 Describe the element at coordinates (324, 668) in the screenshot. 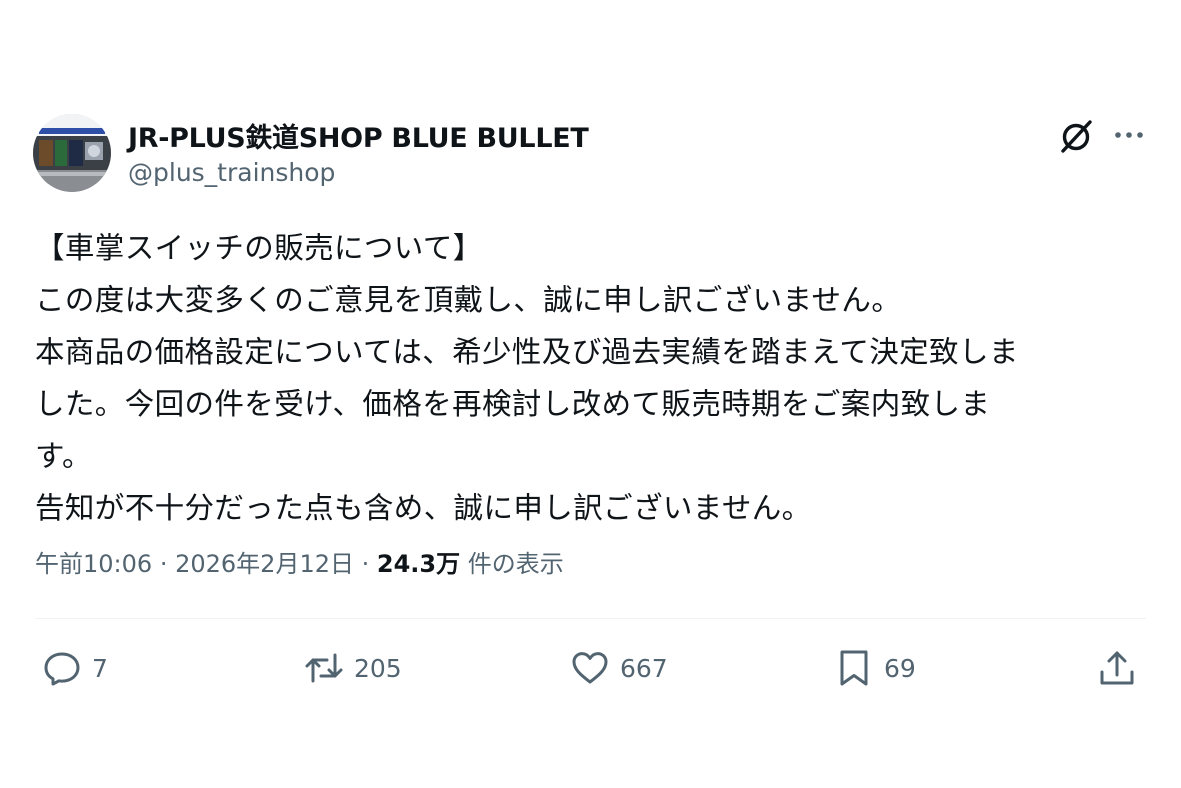

I see `repost-icon` at that location.